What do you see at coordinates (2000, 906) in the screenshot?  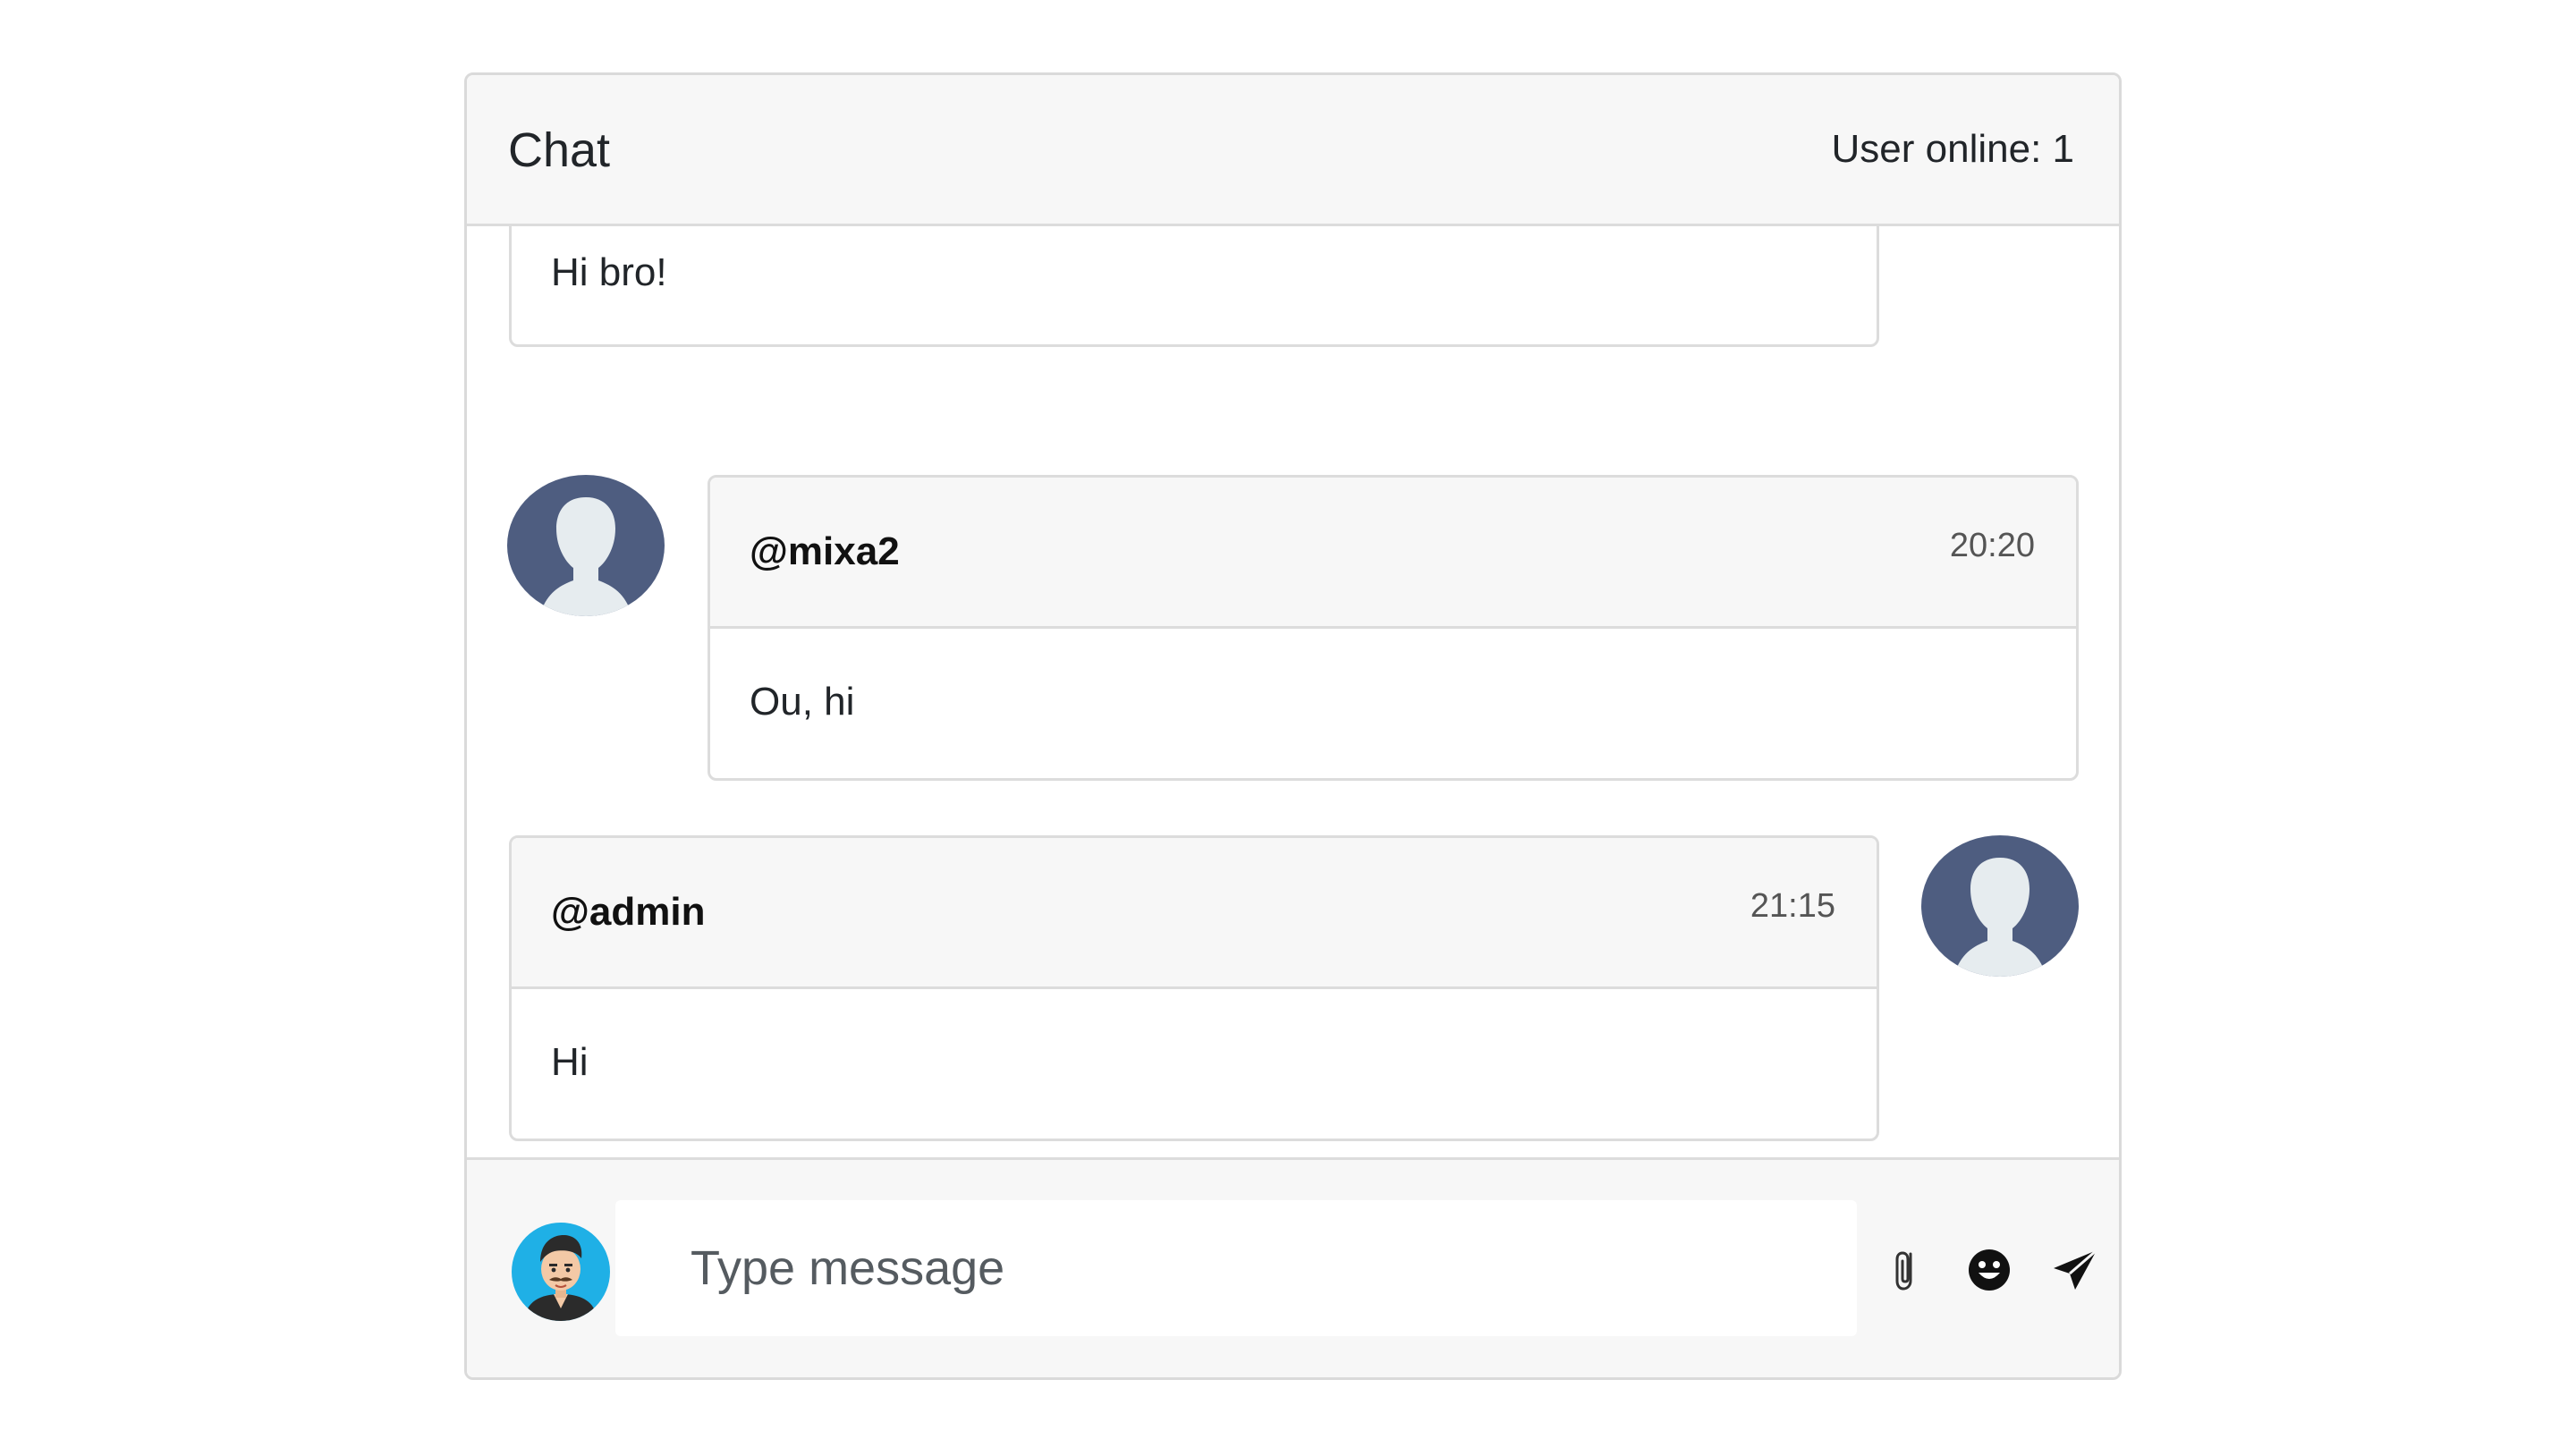 I see `avatar-admin` at bounding box center [2000, 906].